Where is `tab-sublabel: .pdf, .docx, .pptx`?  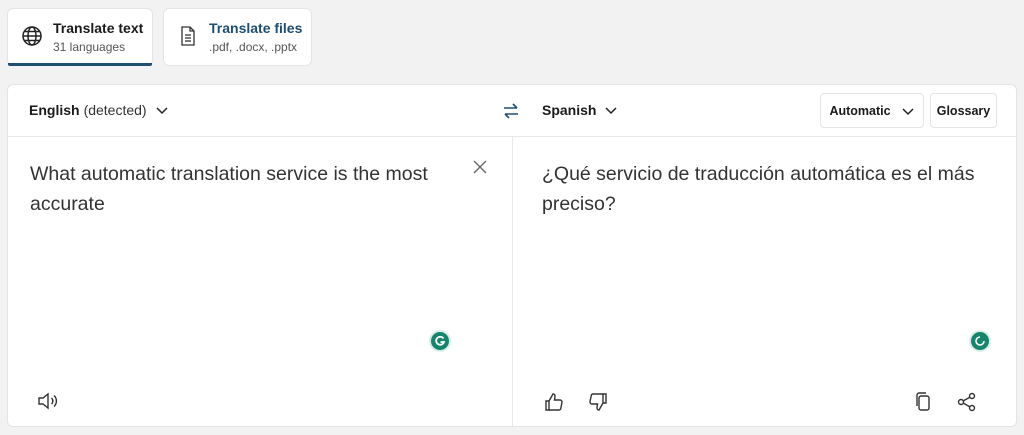
tab-sublabel: .pdf, .docx, .pptx is located at coordinates (253, 47).